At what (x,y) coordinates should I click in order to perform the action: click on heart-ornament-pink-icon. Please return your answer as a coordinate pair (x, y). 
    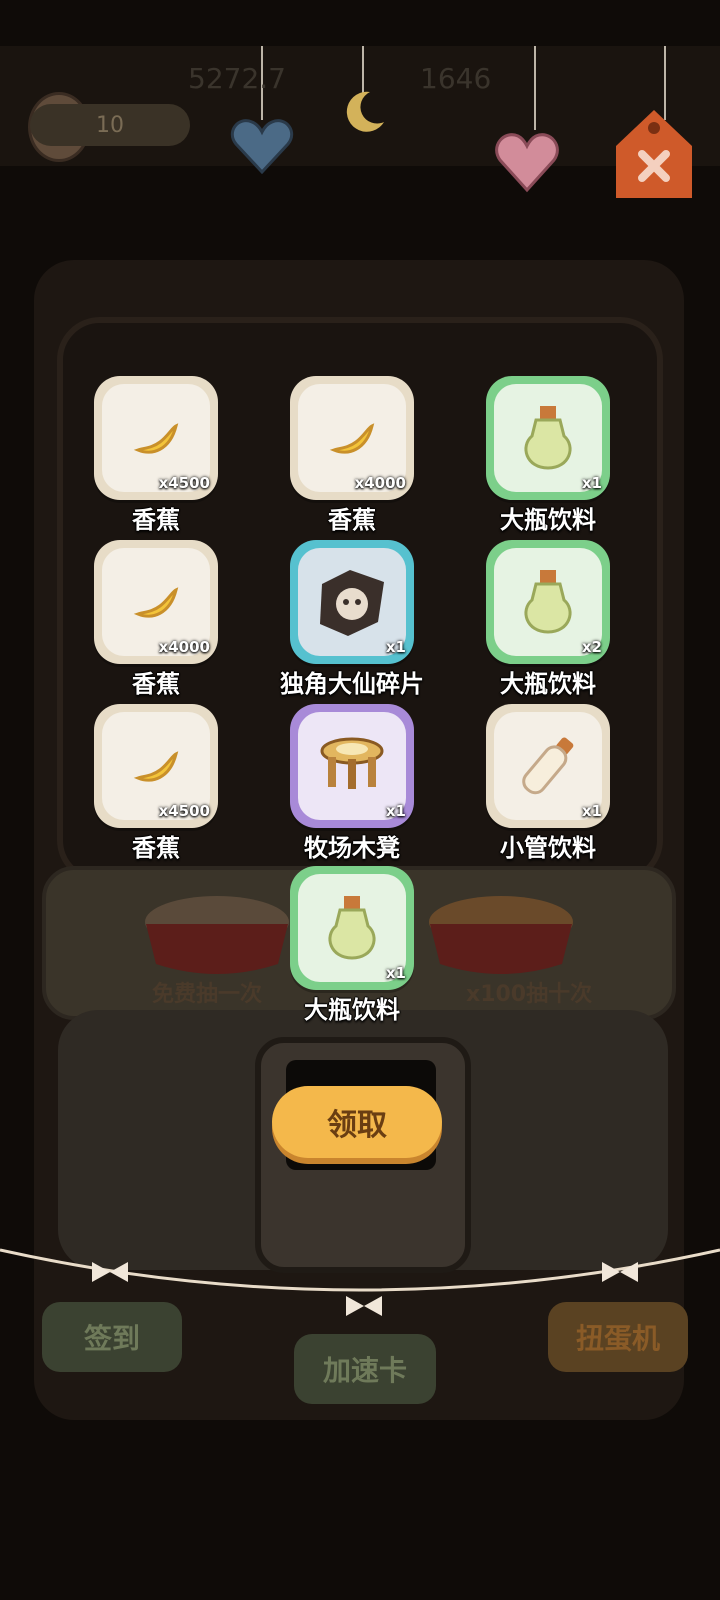
    Looking at the image, I should click on (527, 163).